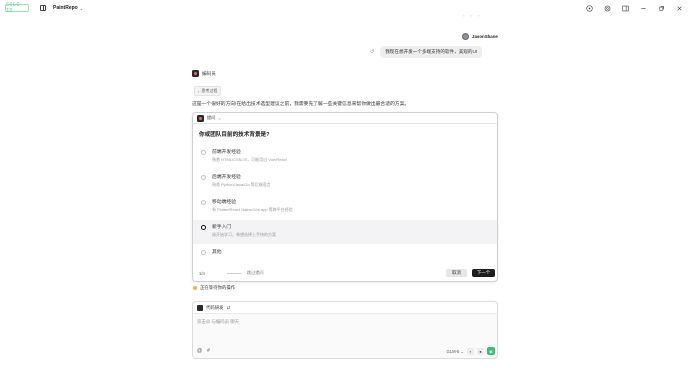 This screenshot has height=368, width=690. I want to click on bot-name: 编码员, so click(209, 73).